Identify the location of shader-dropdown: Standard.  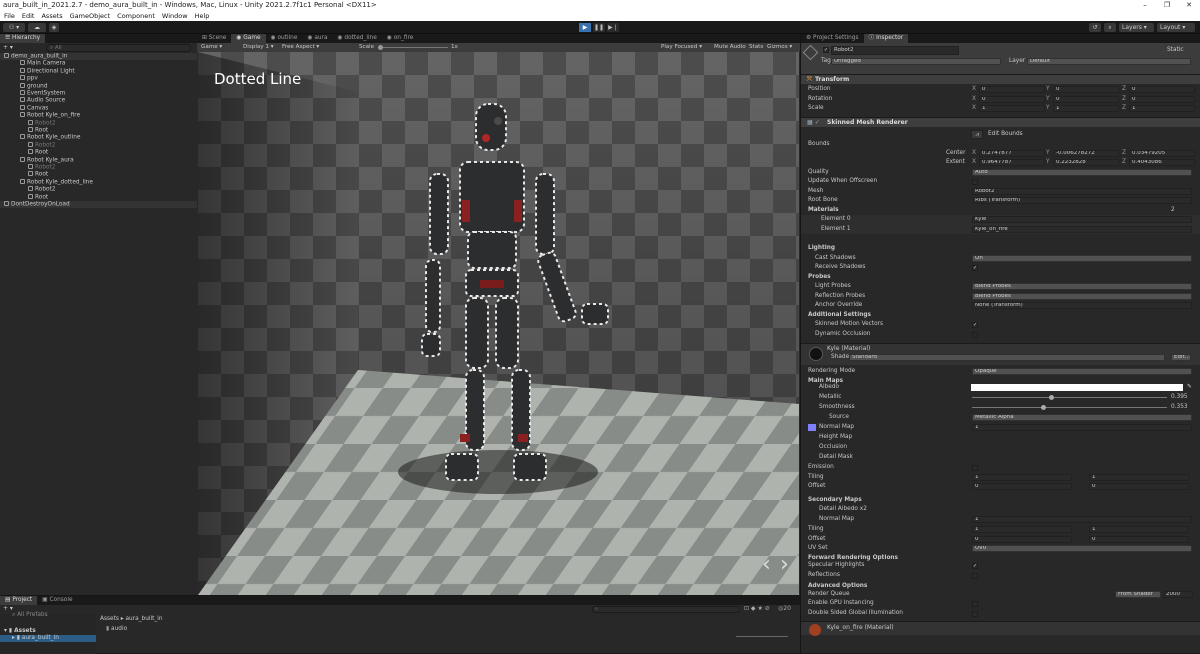
(1007, 357).